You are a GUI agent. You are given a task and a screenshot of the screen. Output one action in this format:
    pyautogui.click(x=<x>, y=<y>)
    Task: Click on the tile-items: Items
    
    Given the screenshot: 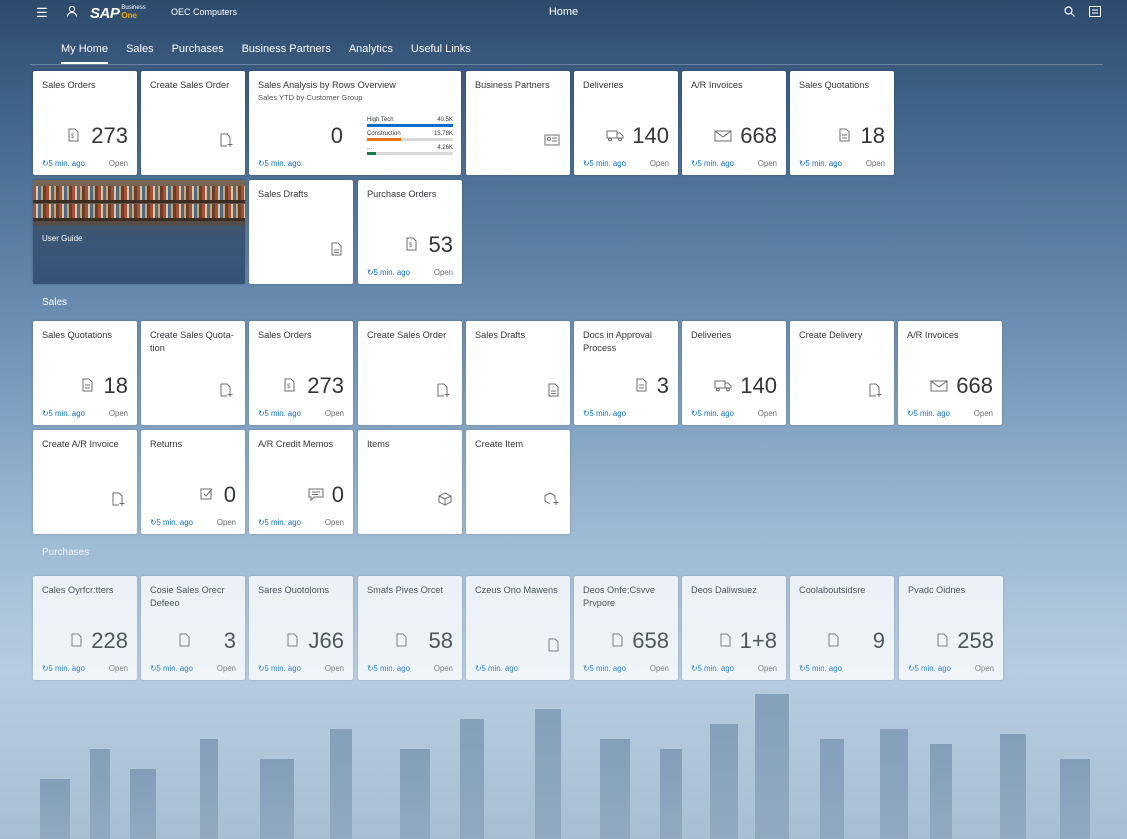 What is the action you would take?
    pyautogui.click(x=410, y=482)
    